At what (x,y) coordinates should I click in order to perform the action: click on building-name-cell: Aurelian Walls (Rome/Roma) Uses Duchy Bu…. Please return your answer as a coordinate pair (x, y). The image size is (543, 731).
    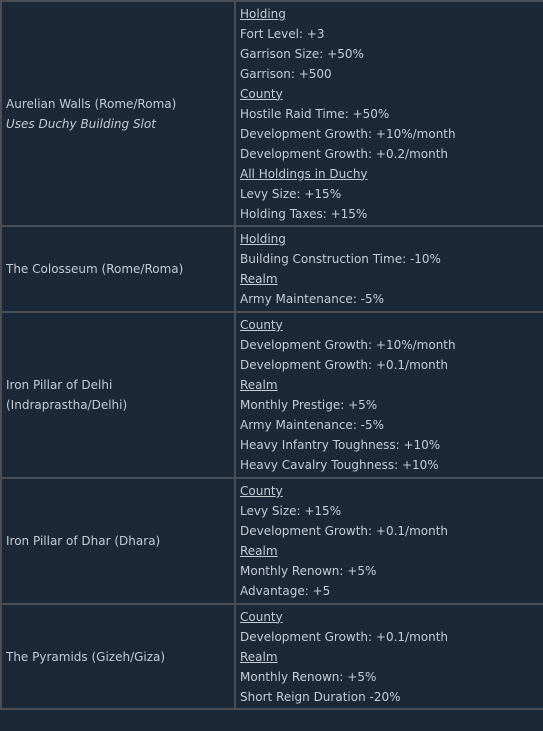
    Looking at the image, I should click on (118, 113).